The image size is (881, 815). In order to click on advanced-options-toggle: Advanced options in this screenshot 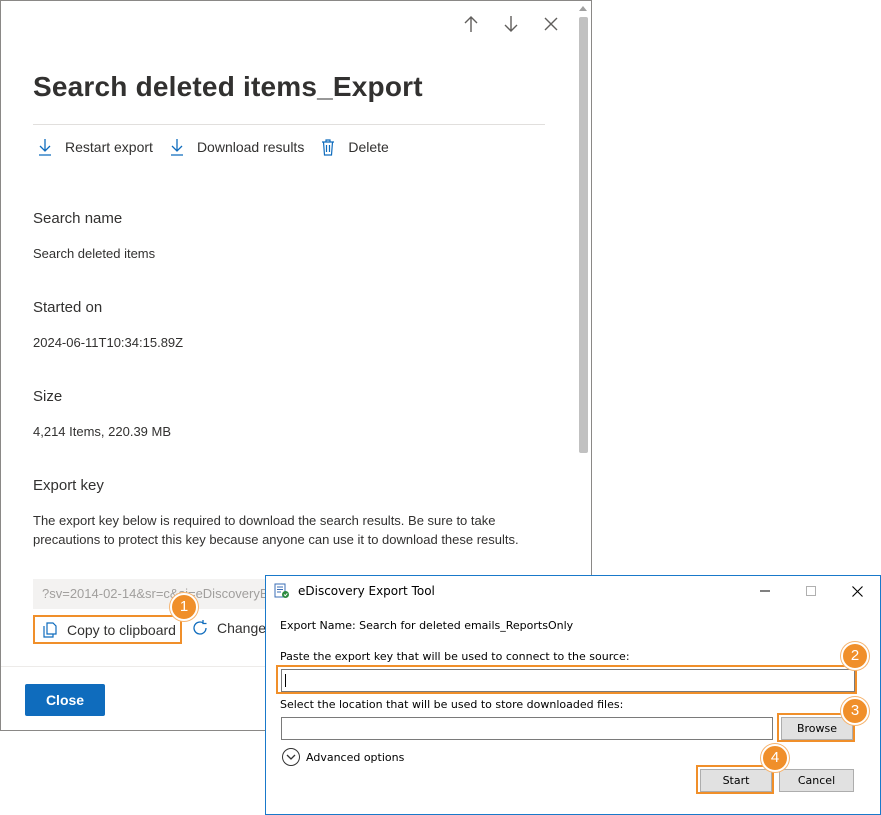, I will do `click(343, 757)`.